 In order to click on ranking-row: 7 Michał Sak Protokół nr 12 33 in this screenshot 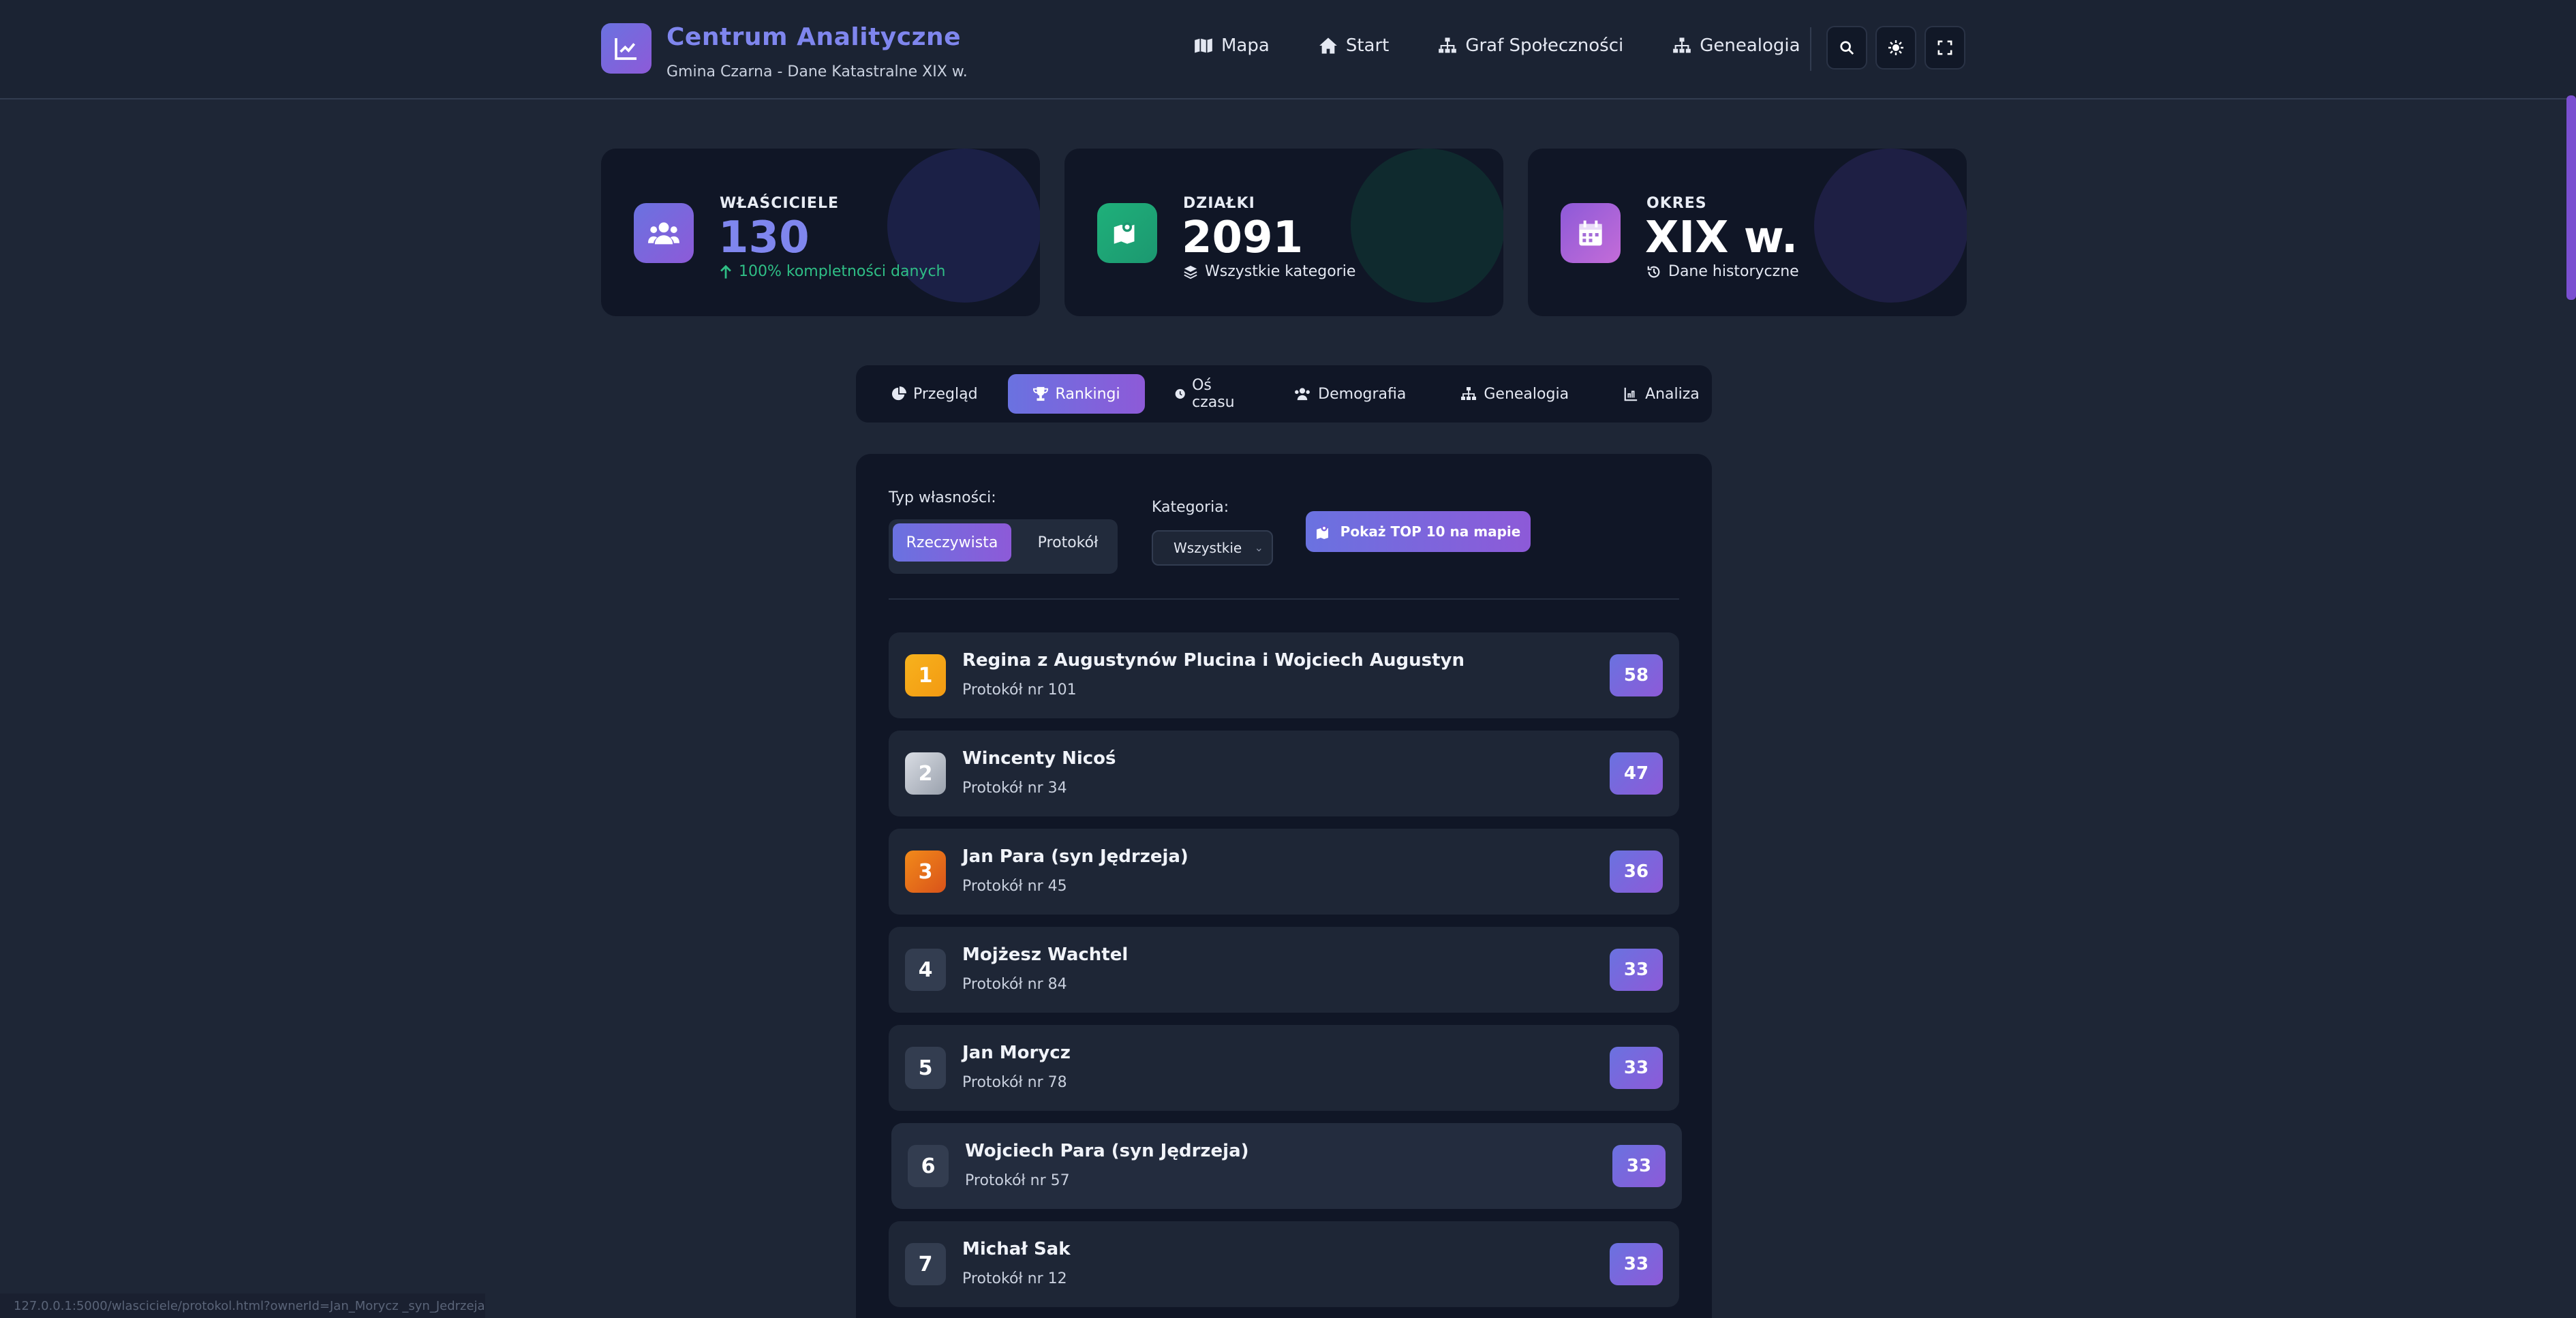, I will do `click(1284, 1264)`.